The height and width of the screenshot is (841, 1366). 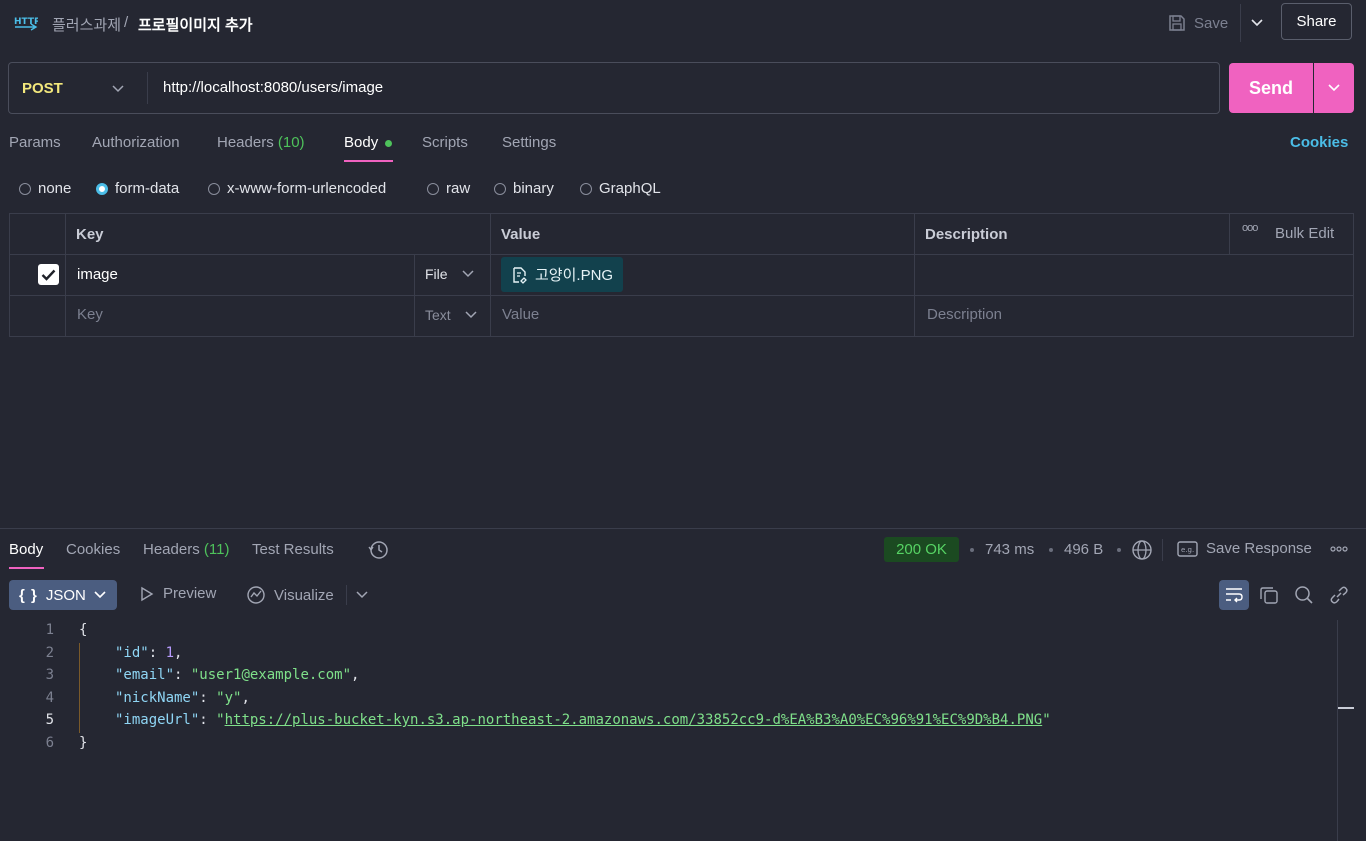 I want to click on file-chip: 고양이.PNG, so click(x=562, y=274).